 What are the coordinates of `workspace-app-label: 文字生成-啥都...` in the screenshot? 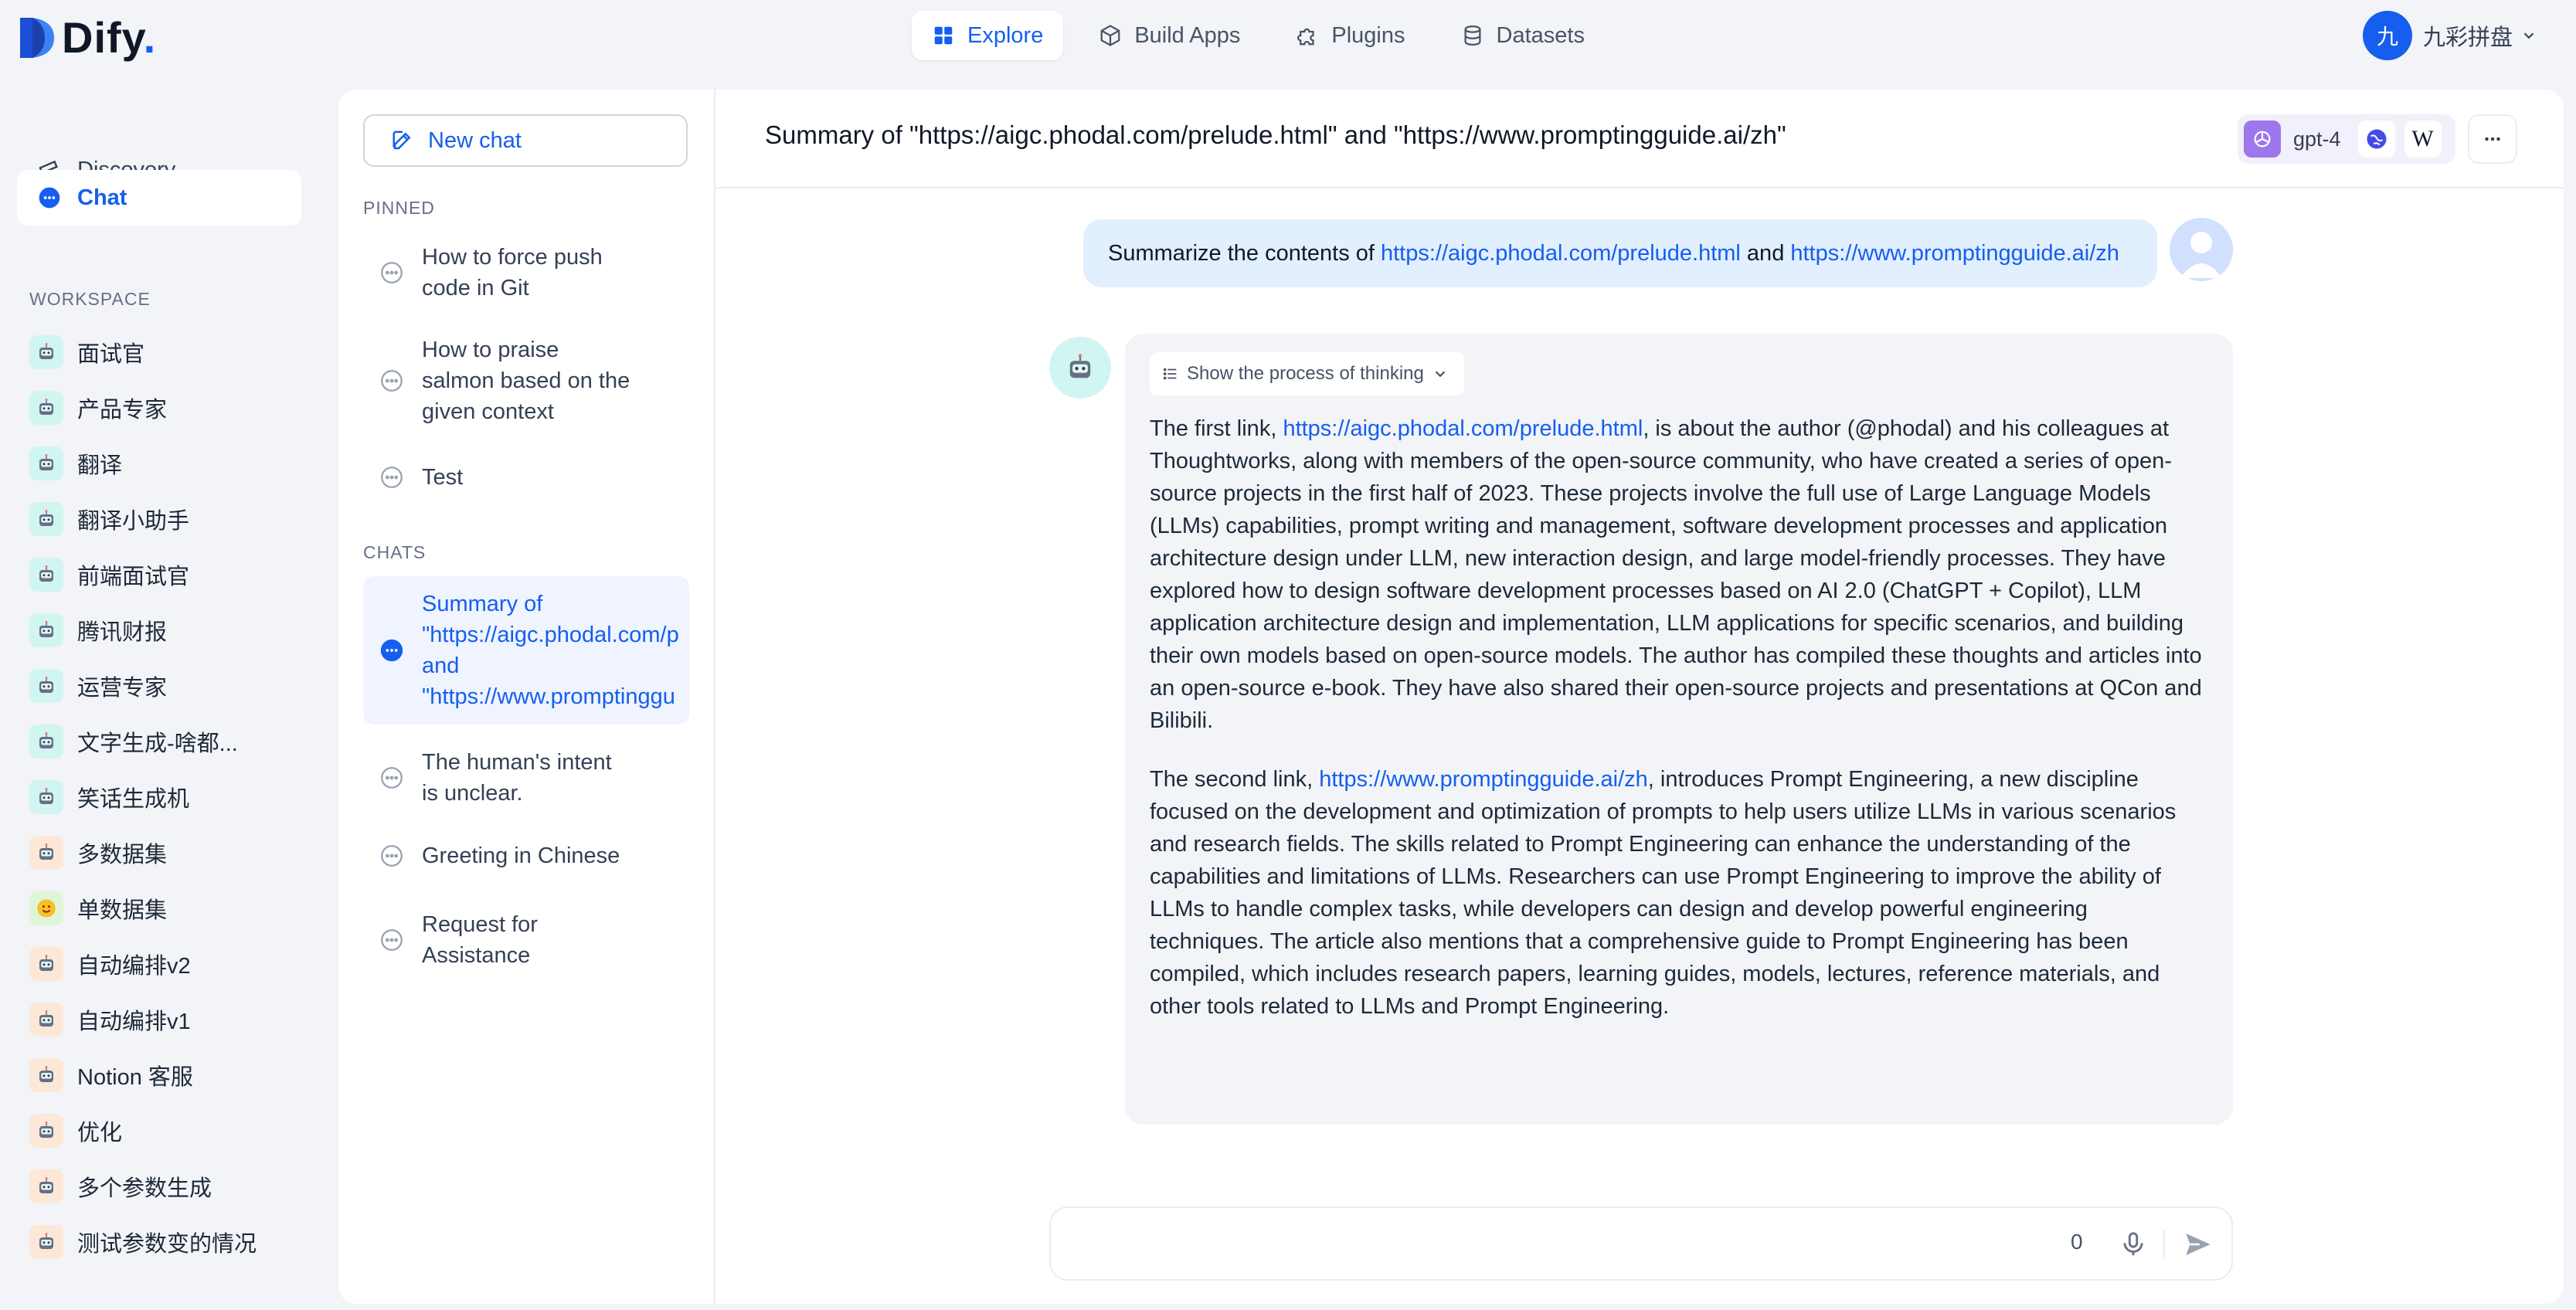 It's located at (157, 743).